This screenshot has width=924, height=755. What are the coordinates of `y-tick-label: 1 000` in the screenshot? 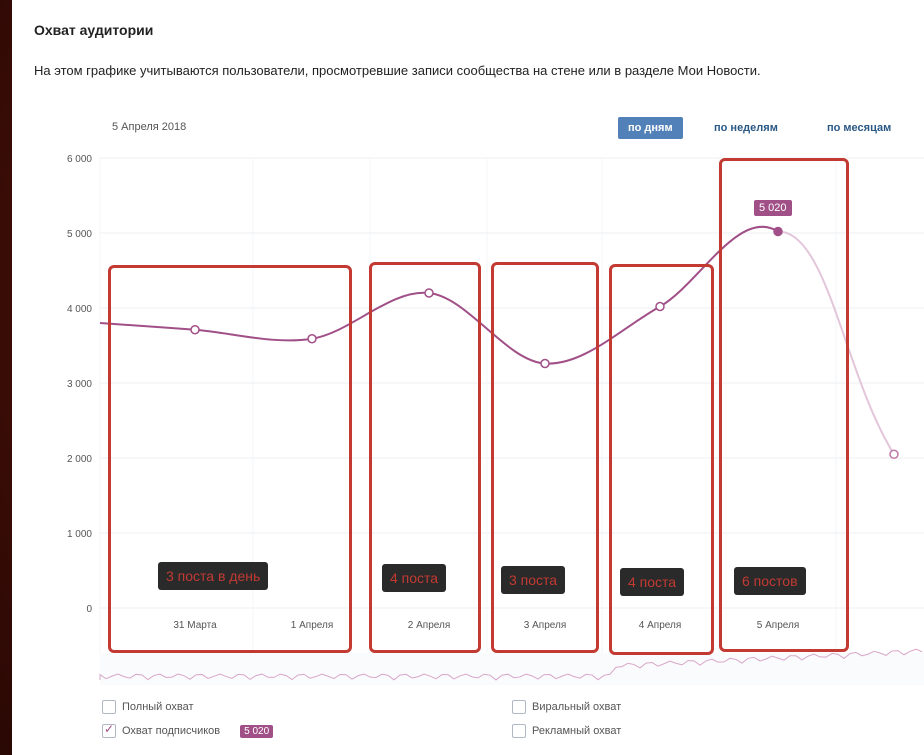 It's located at (79, 534).